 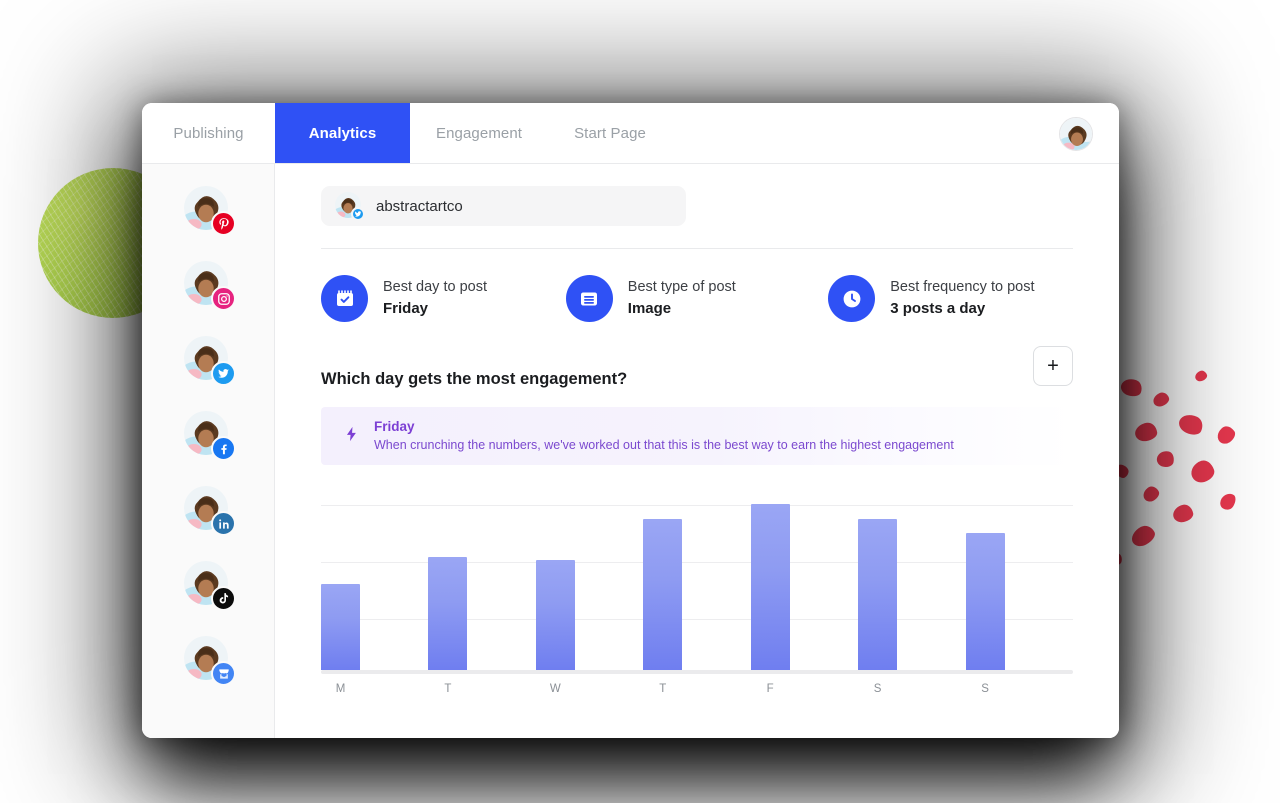 I want to click on avatar-illustration, so click(x=1076, y=134).